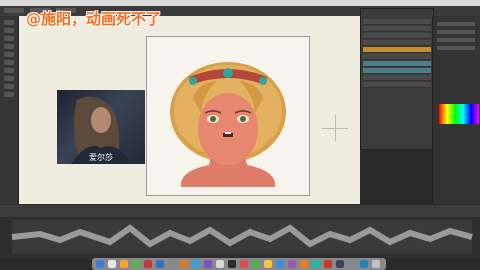 This screenshot has height=270, width=480. I want to click on character-illustration, so click(228, 124).